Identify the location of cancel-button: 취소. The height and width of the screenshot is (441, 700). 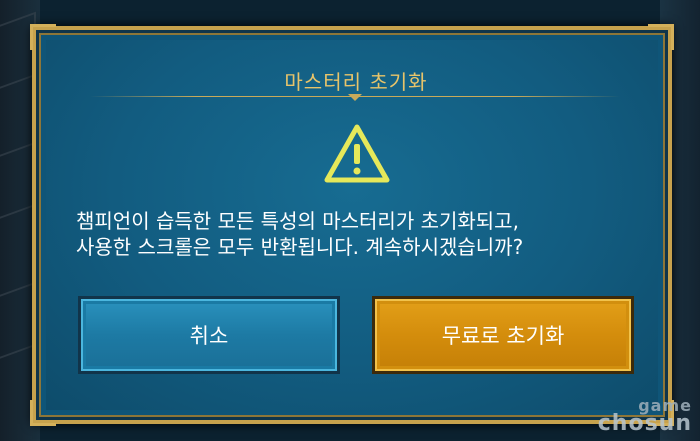
(209, 335).